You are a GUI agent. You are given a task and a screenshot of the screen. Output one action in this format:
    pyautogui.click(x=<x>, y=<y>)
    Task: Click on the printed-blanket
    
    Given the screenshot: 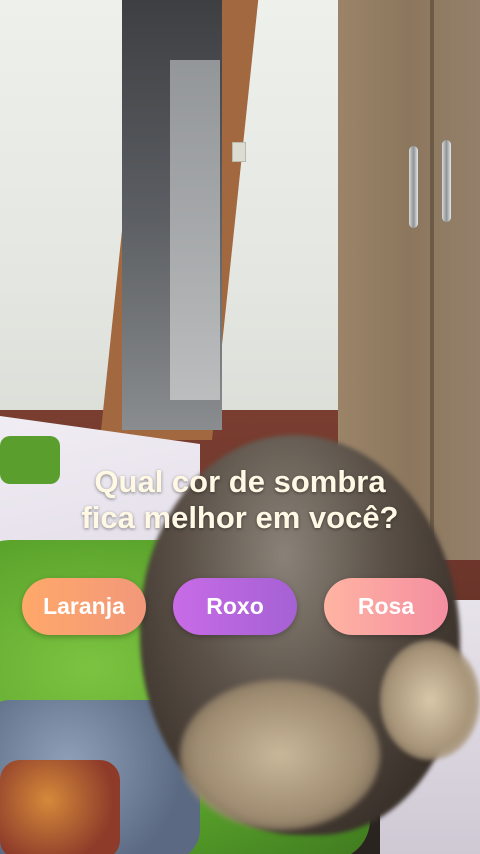 What is the action you would take?
    pyautogui.click(x=60, y=807)
    